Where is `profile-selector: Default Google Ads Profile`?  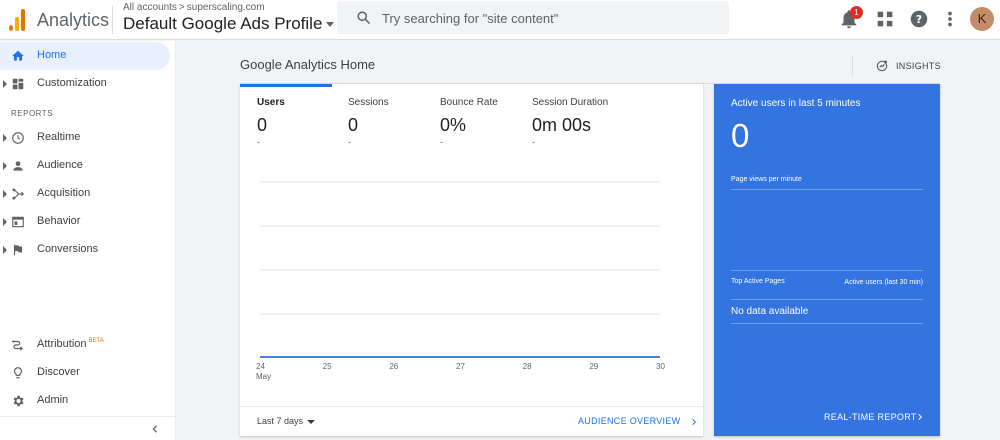 profile-selector: Default Google Ads Profile is located at coordinates (229, 24).